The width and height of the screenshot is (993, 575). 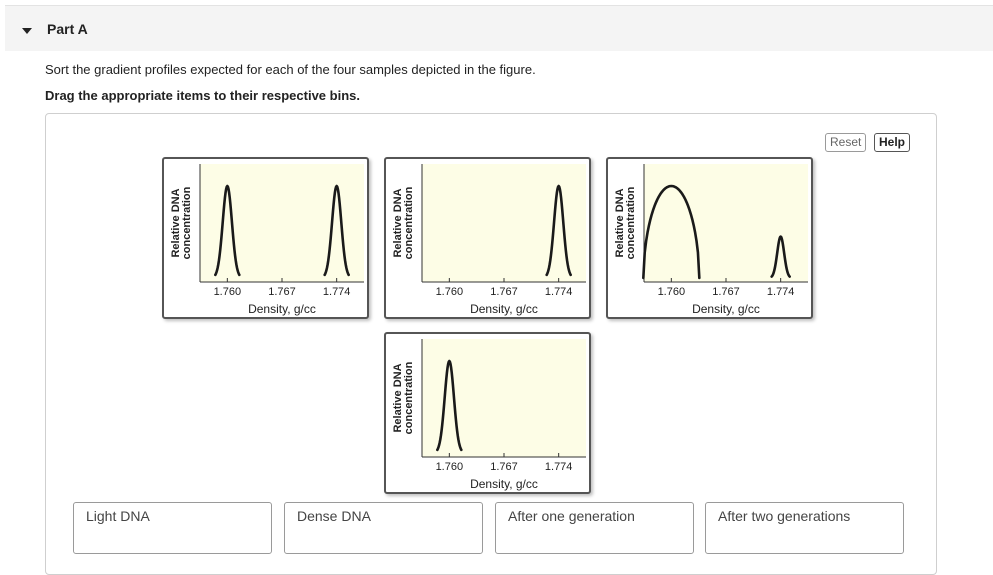 What do you see at coordinates (172, 528) in the screenshot?
I see `bin-light-dna: Light DNA` at bounding box center [172, 528].